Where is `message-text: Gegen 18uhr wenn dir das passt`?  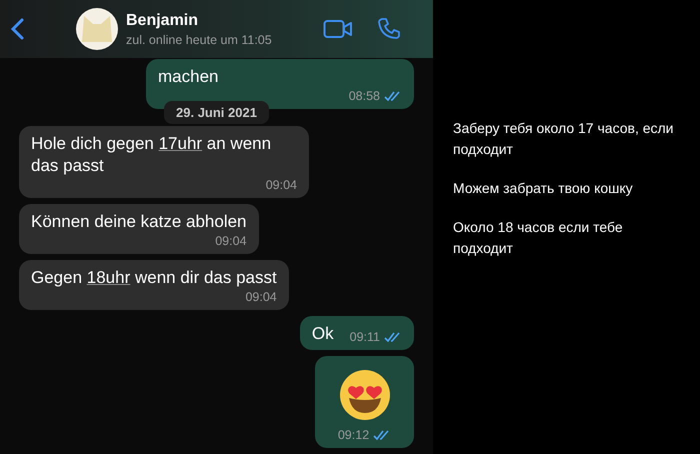 message-text: Gegen 18uhr wenn dir das passt is located at coordinates (154, 278).